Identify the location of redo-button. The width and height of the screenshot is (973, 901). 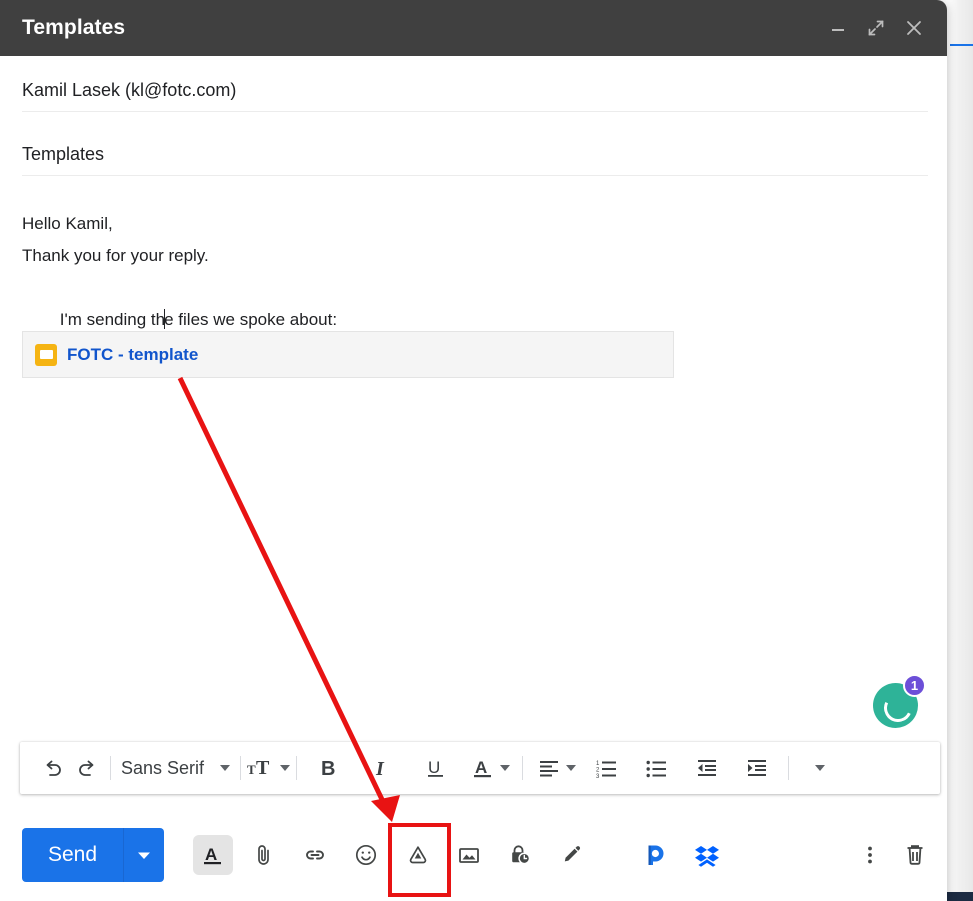
(87, 768).